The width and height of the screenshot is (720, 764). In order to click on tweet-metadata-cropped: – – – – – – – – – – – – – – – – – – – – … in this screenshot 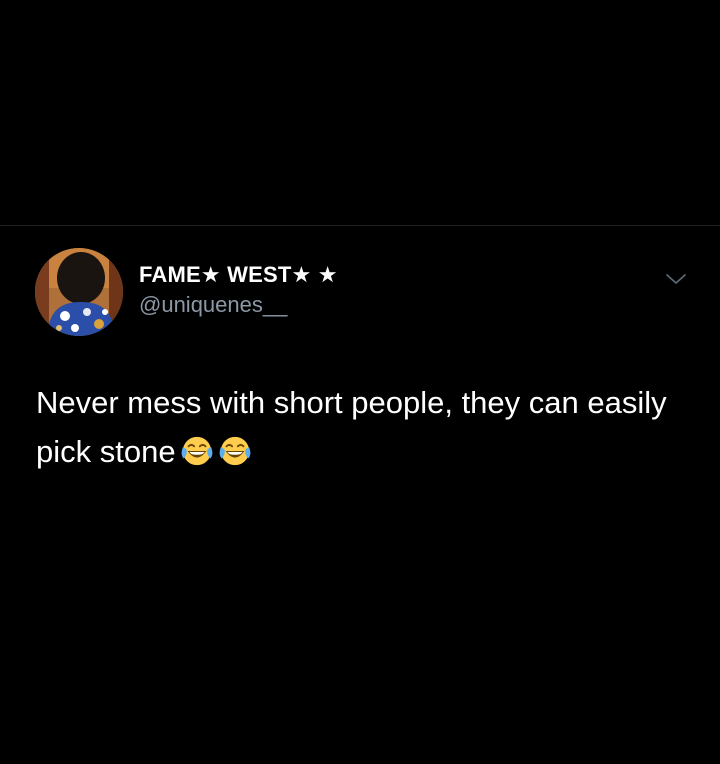, I will do `click(271, 531)`.